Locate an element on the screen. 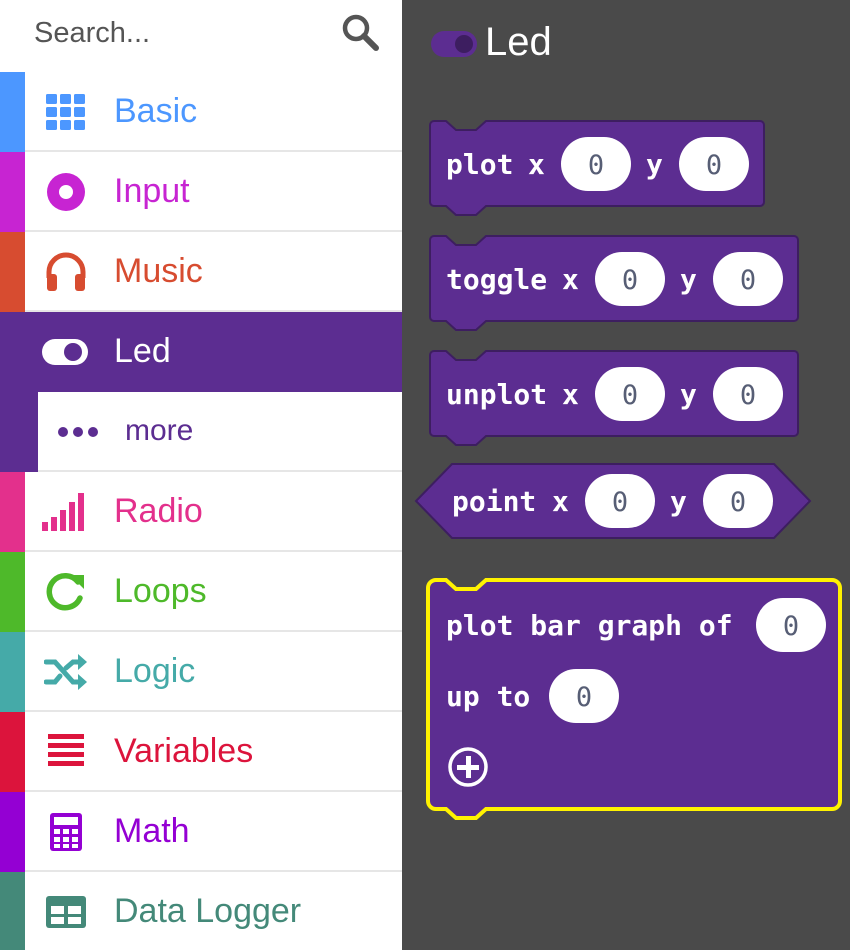 The height and width of the screenshot is (950, 850). grid-icon is located at coordinates (65, 112).